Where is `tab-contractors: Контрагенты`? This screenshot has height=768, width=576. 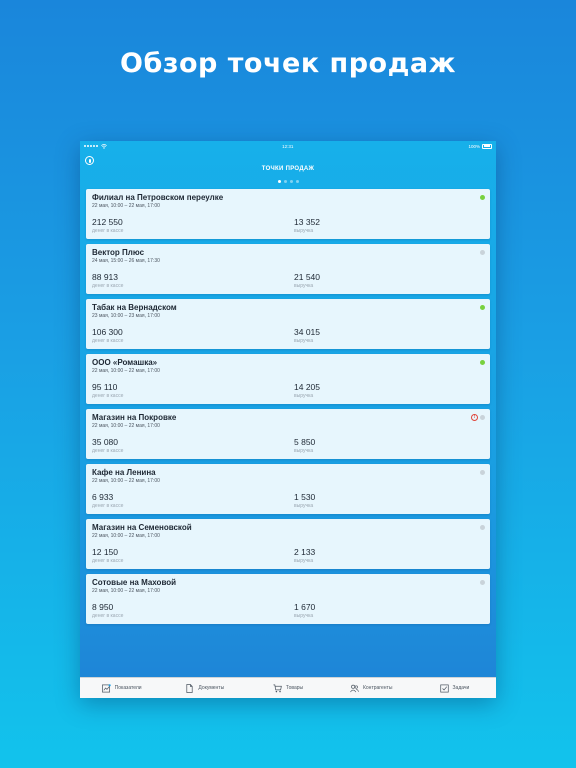
tab-contractors: Контрагенты is located at coordinates (371, 688).